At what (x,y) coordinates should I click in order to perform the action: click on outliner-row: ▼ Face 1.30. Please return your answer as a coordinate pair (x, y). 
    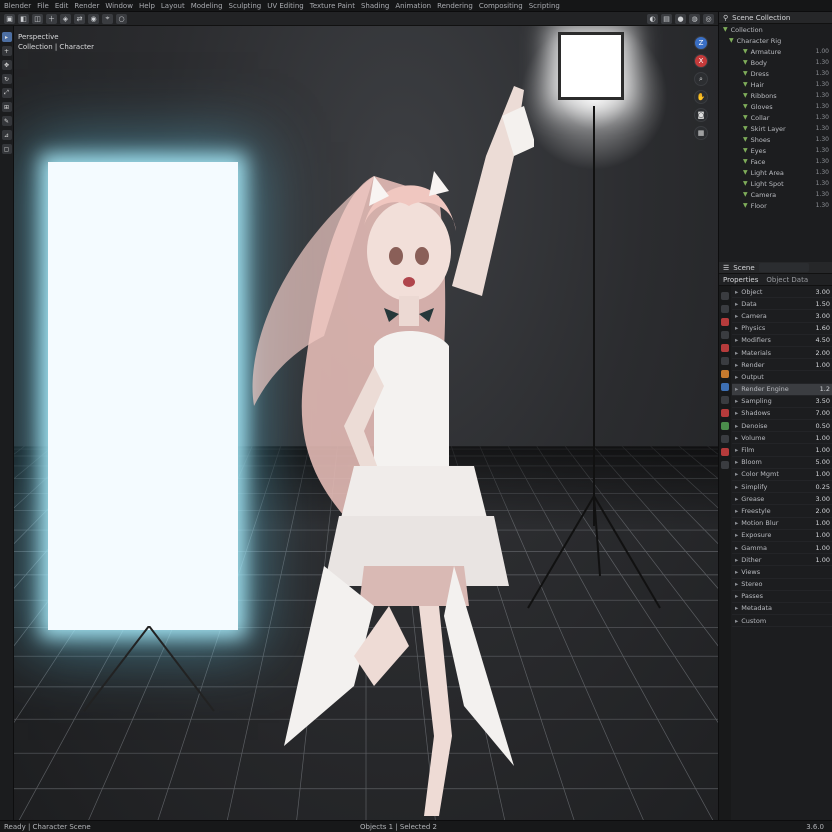
    Looking at the image, I should click on (775, 161).